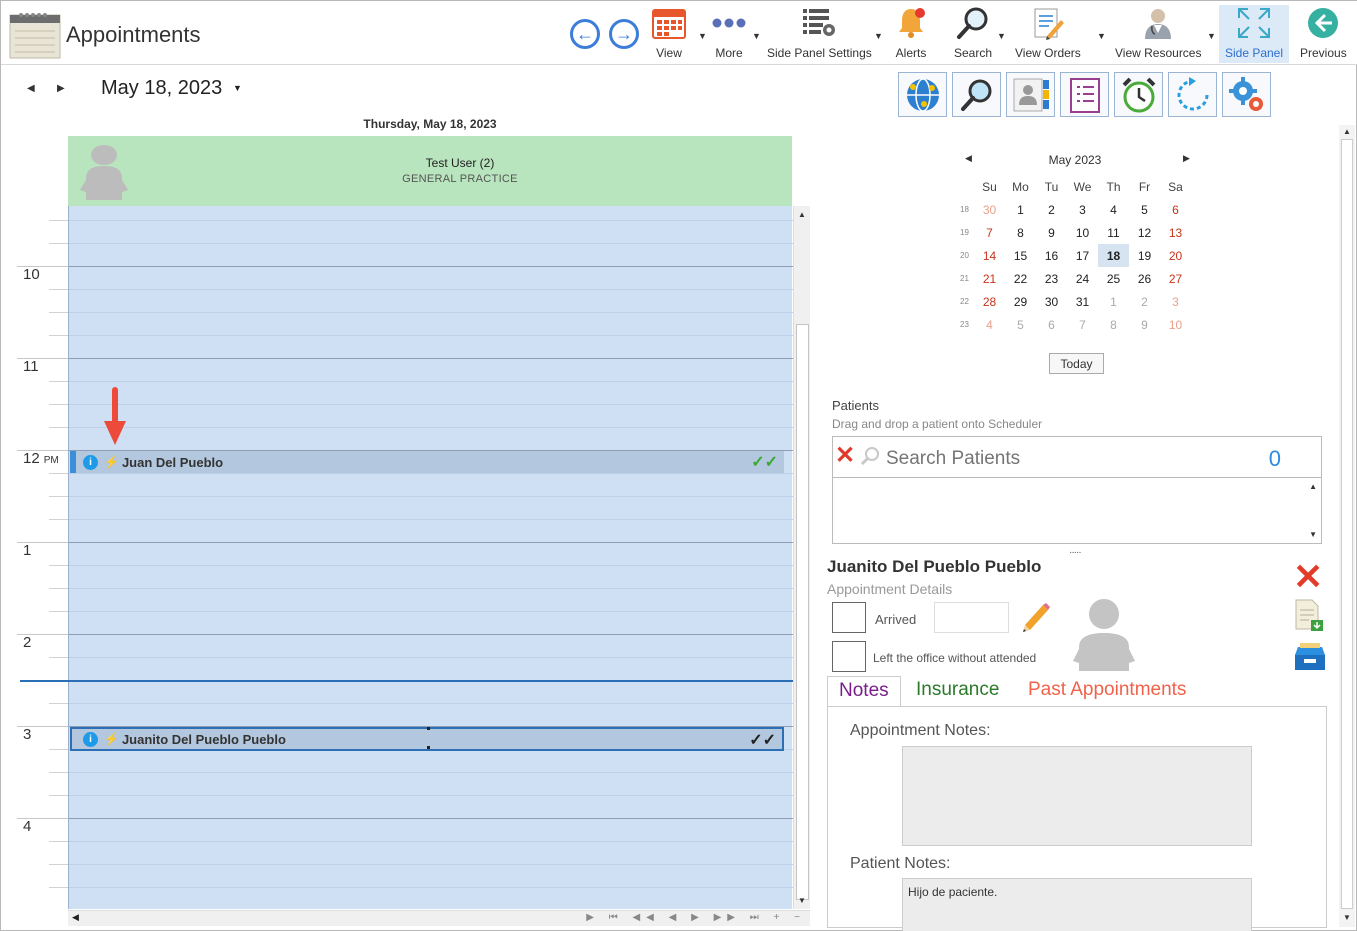  Describe the element at coordinates (1308, 577) in the screenshot. I see `delete-appointment-icon: ✕` at that location.